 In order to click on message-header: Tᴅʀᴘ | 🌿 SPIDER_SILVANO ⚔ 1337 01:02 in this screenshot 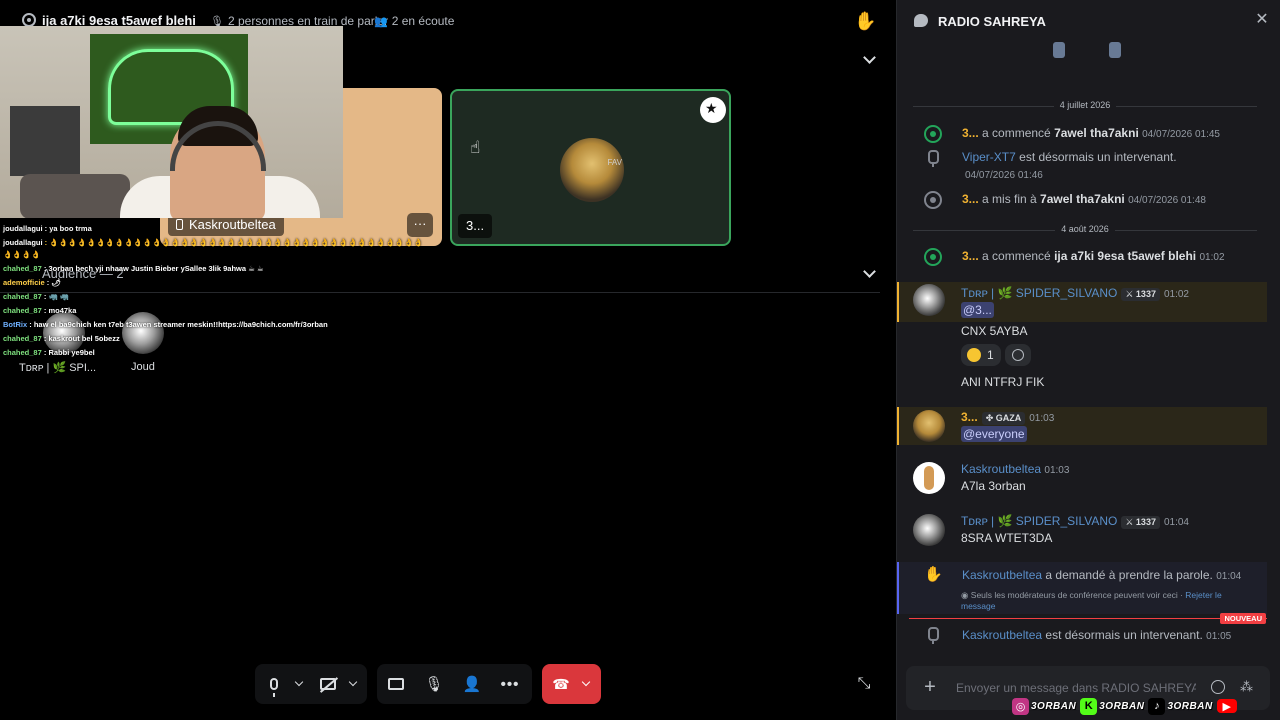, I will do `click(1075, 293)`.